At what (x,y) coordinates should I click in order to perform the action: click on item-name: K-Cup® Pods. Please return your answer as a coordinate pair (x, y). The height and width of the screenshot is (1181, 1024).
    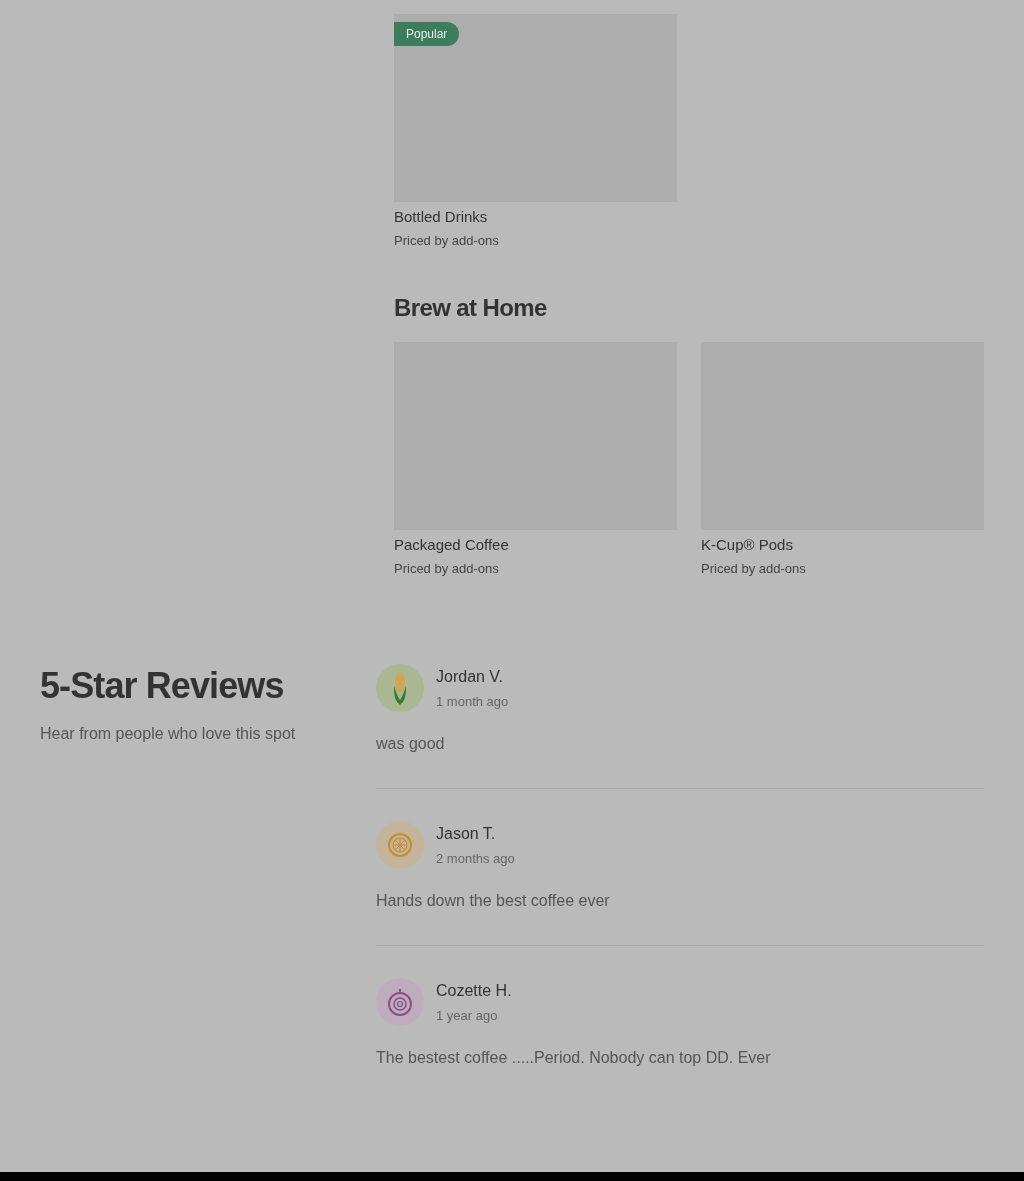
    Looking at the image, I should click on (747, 545).